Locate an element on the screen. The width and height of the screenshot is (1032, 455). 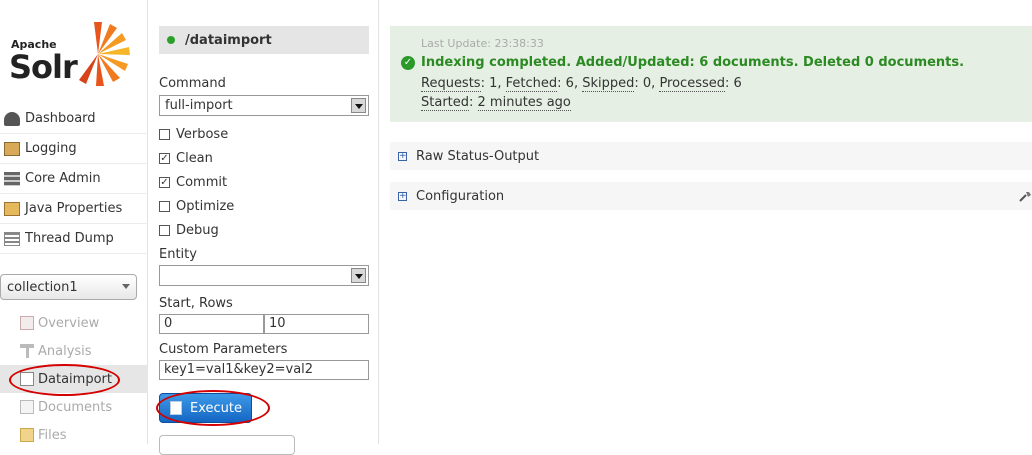
fetched-value: 6 is located at coordinates (569, 83).